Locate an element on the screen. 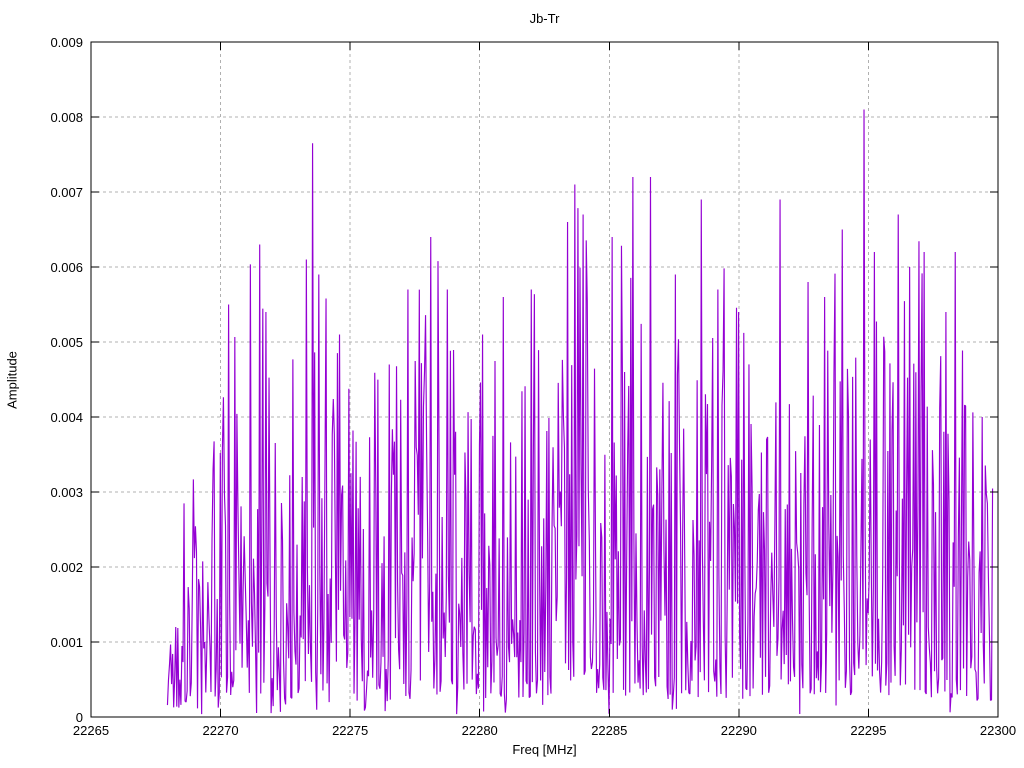 The image size is (1024, 768). x-tick-label: 22300 is located at coordinates (998, 730).